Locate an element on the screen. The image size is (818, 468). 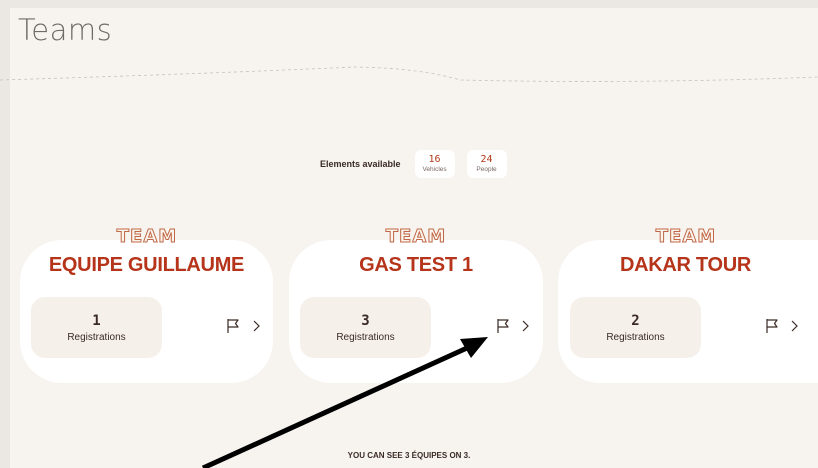
registrations-count: 1 is located at coordinates (96, 320).